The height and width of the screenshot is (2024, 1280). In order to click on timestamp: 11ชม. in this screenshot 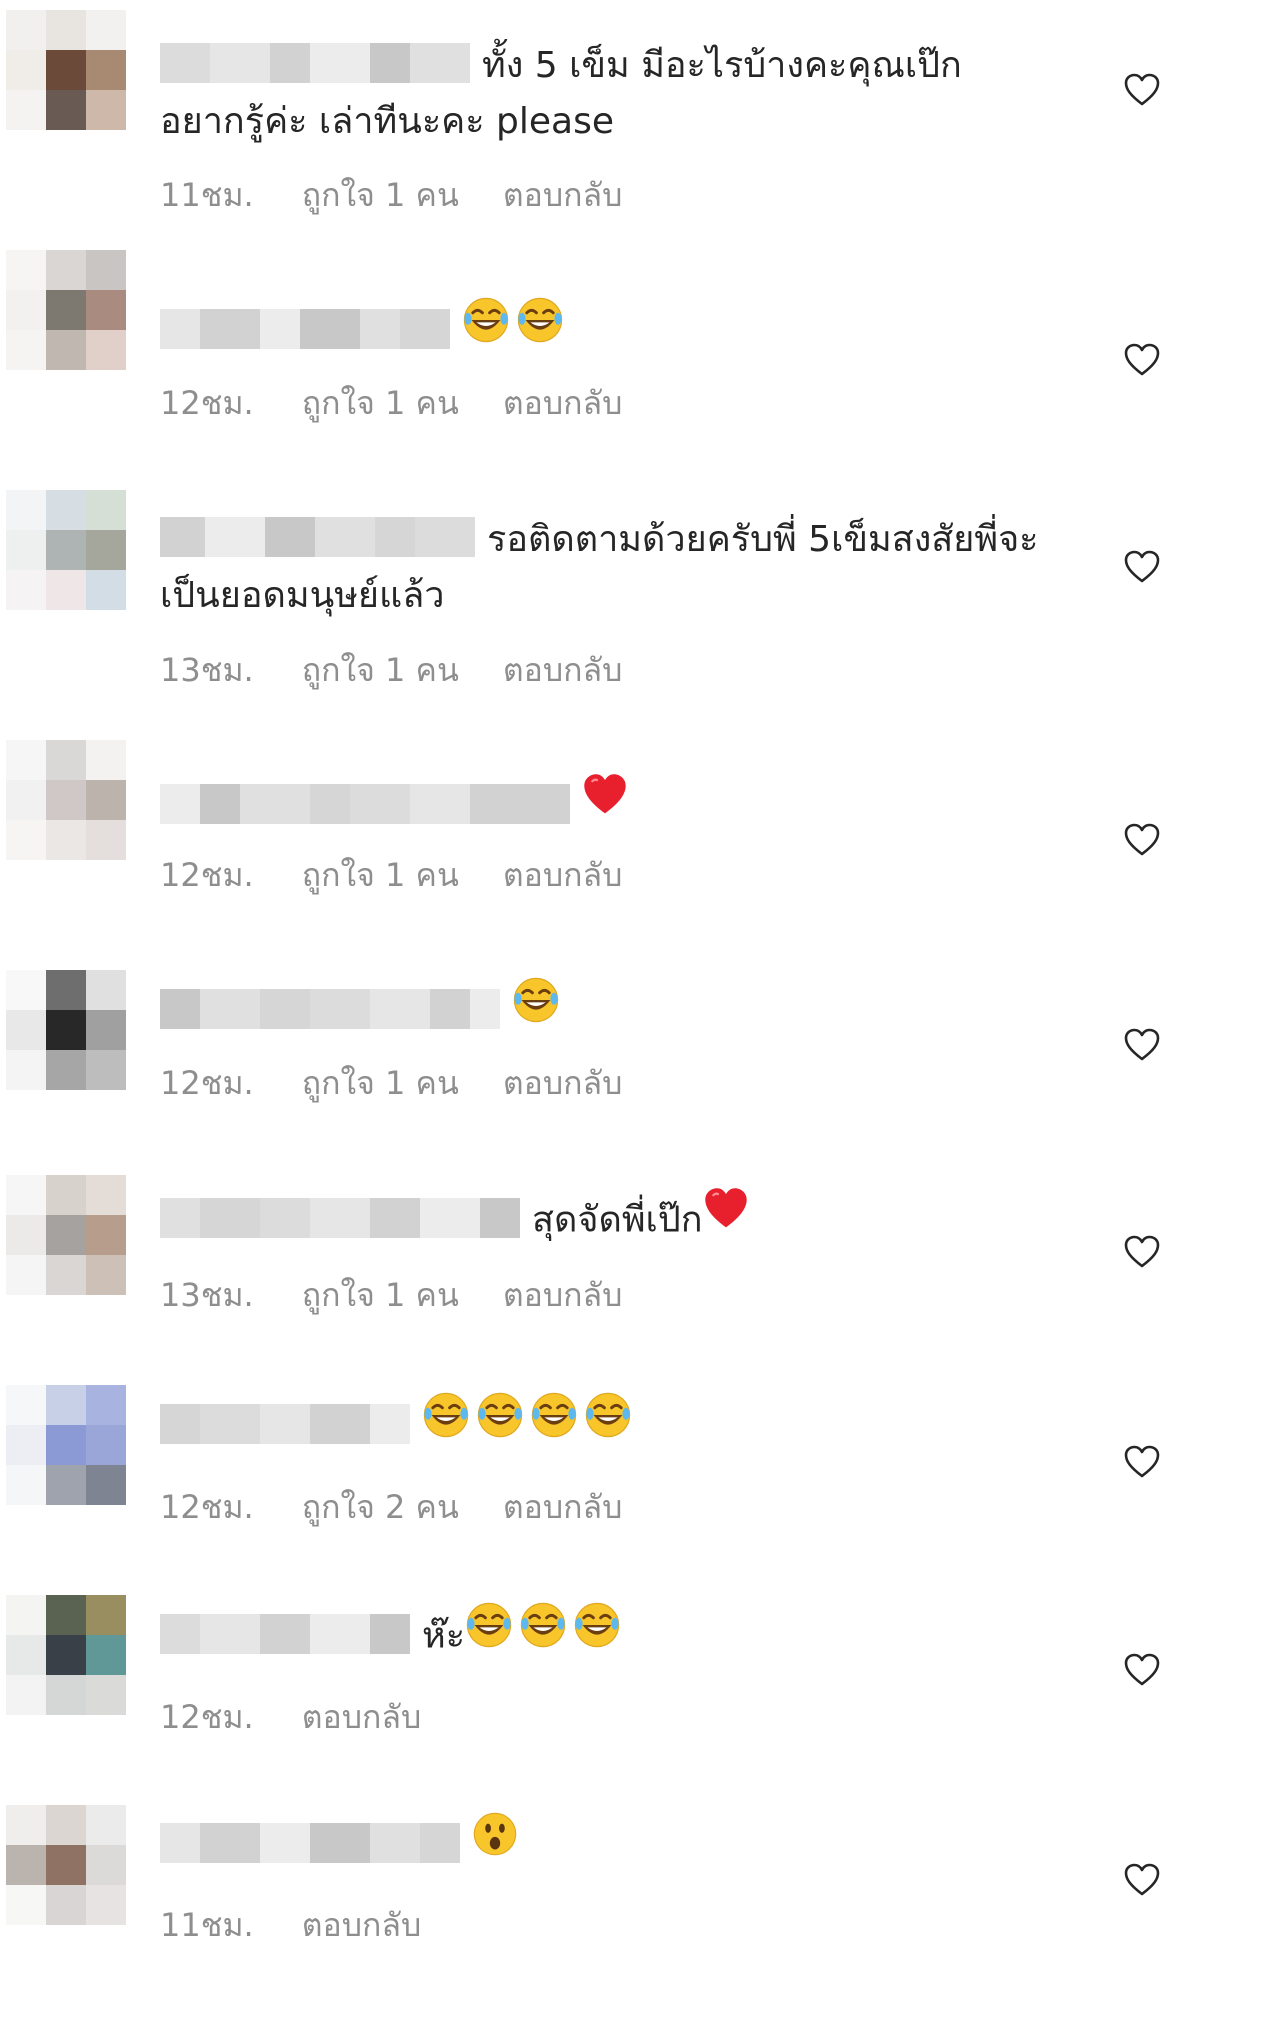, I will do `click(207, 1925)`.